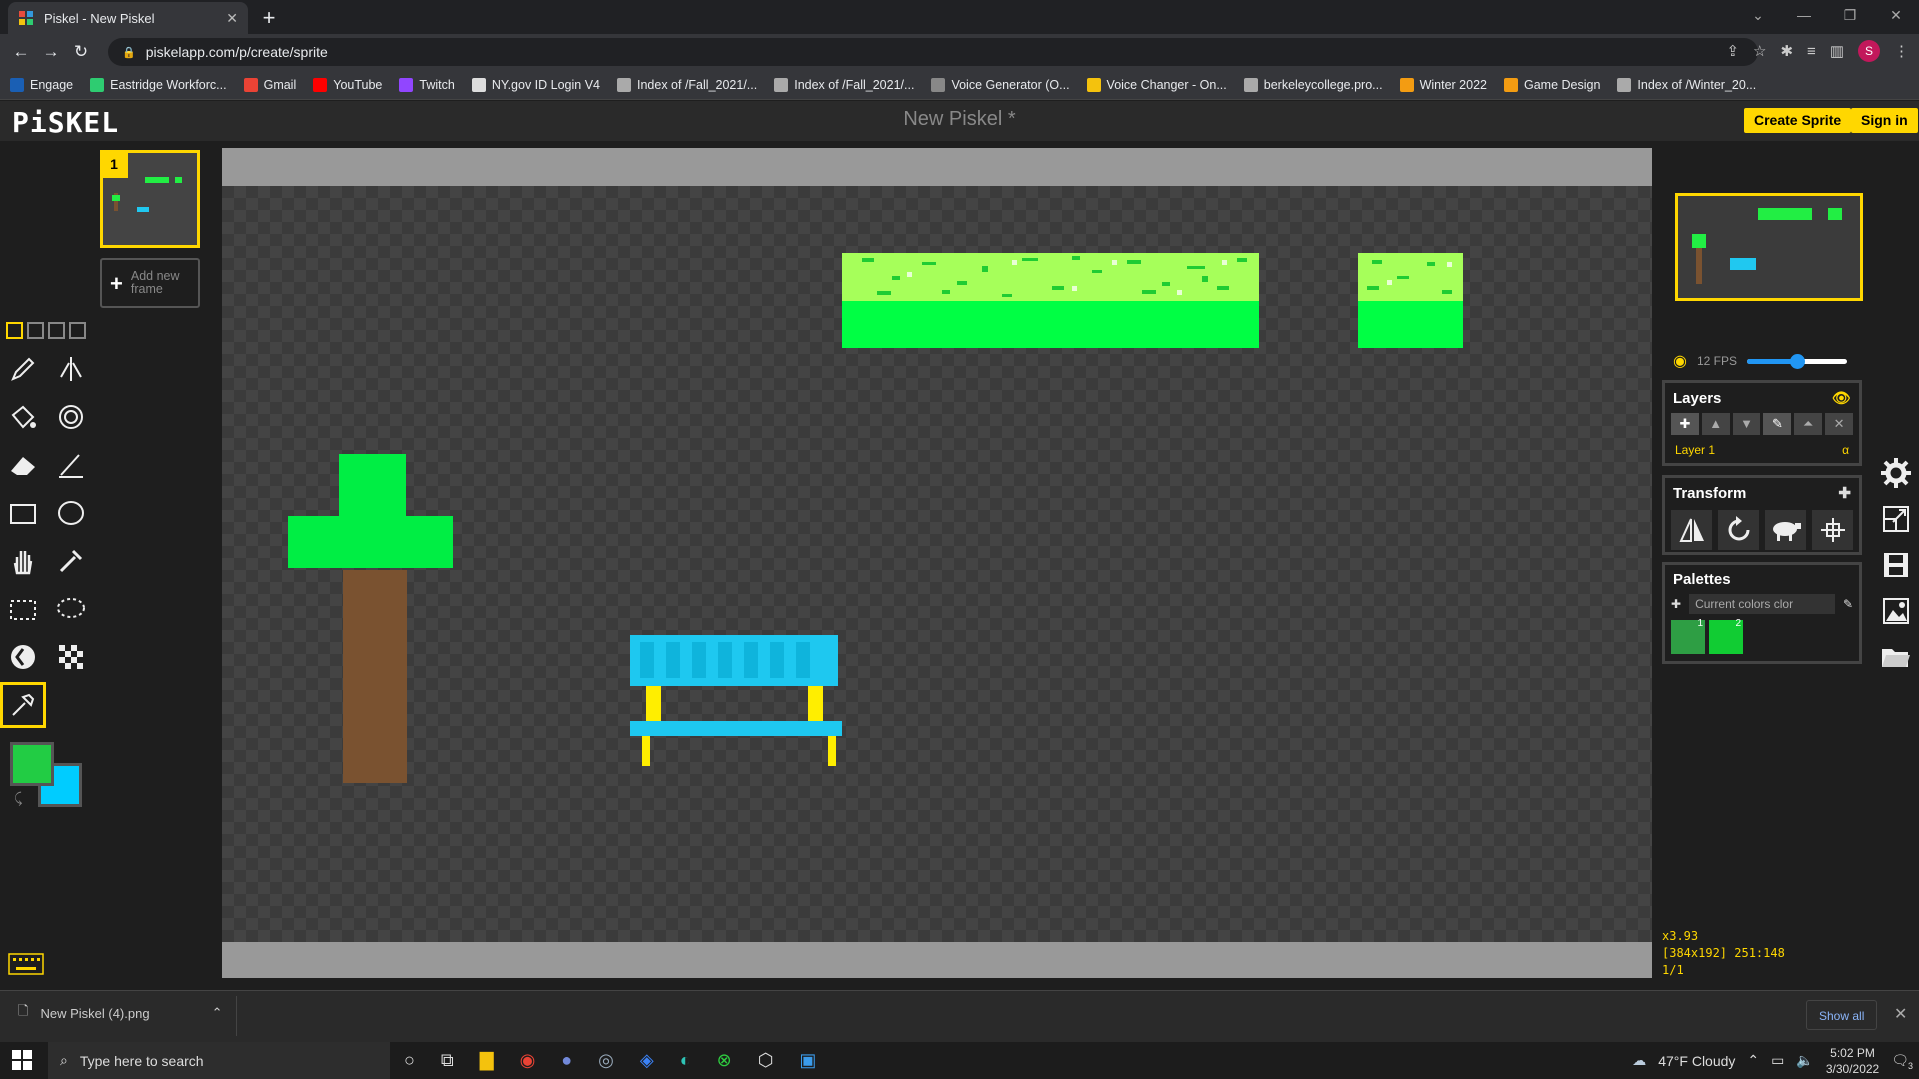 This screenshot has height=1079, width=1919. What do you see at coordinates (128, 18) in the screenshot?
I see `browser-tab: Piskel - New Piskel ✕` at bounding box center [128, 18].